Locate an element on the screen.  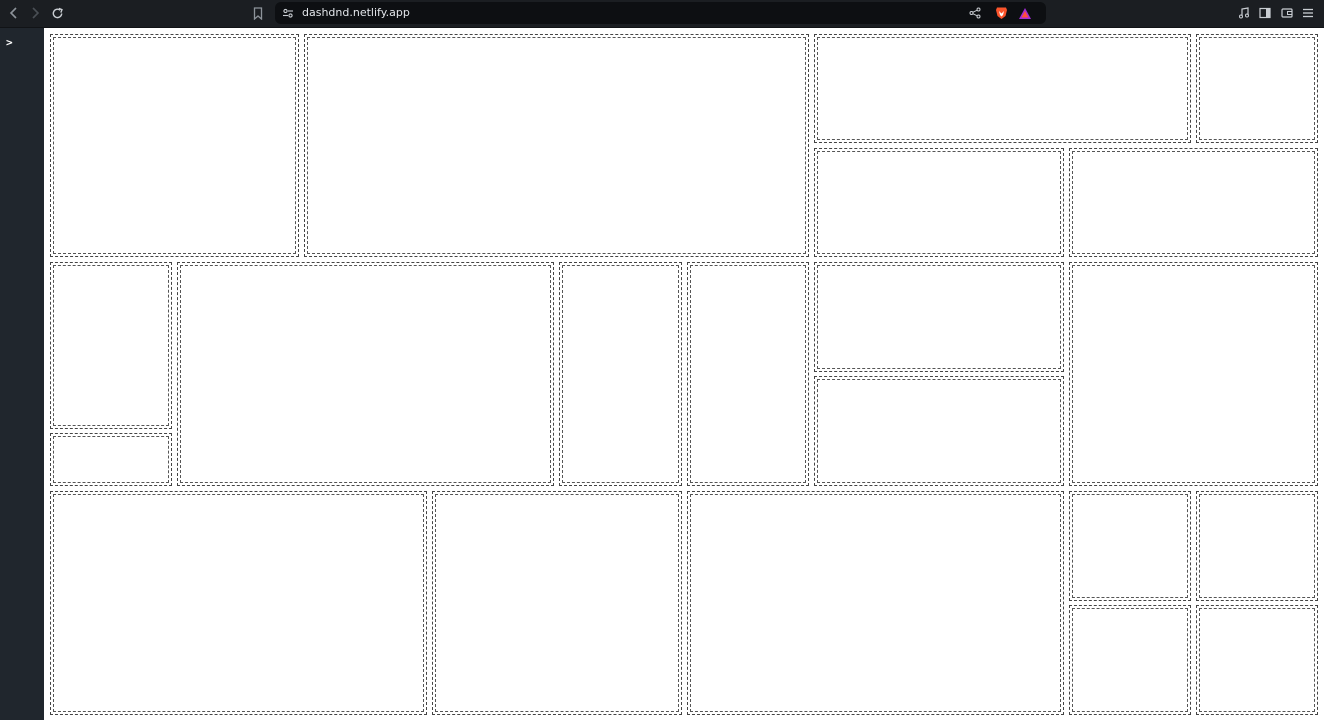
address-bar: dashdnd.netlify.app is located at coordinates (660, 13).